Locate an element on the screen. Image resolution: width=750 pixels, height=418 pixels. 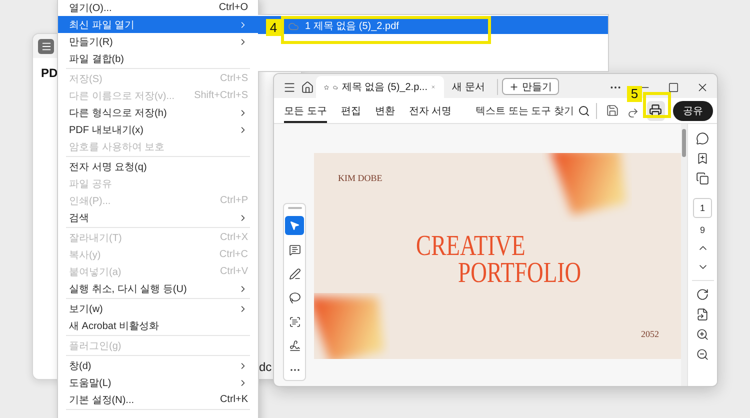
text-fragment: dc is located at coordinates (265, 367).